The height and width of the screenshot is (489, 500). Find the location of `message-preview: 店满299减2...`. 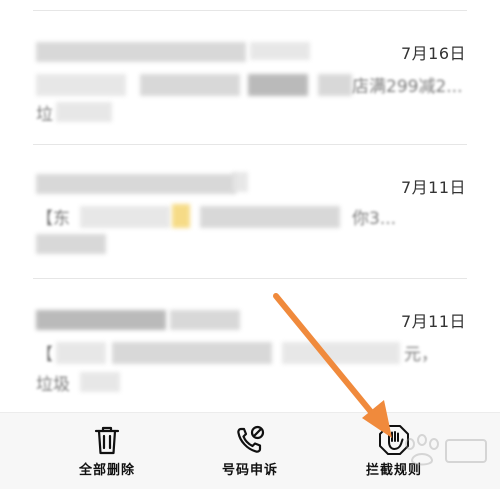

message-preview: 店满299减2... is located at coordinates (407, 87).